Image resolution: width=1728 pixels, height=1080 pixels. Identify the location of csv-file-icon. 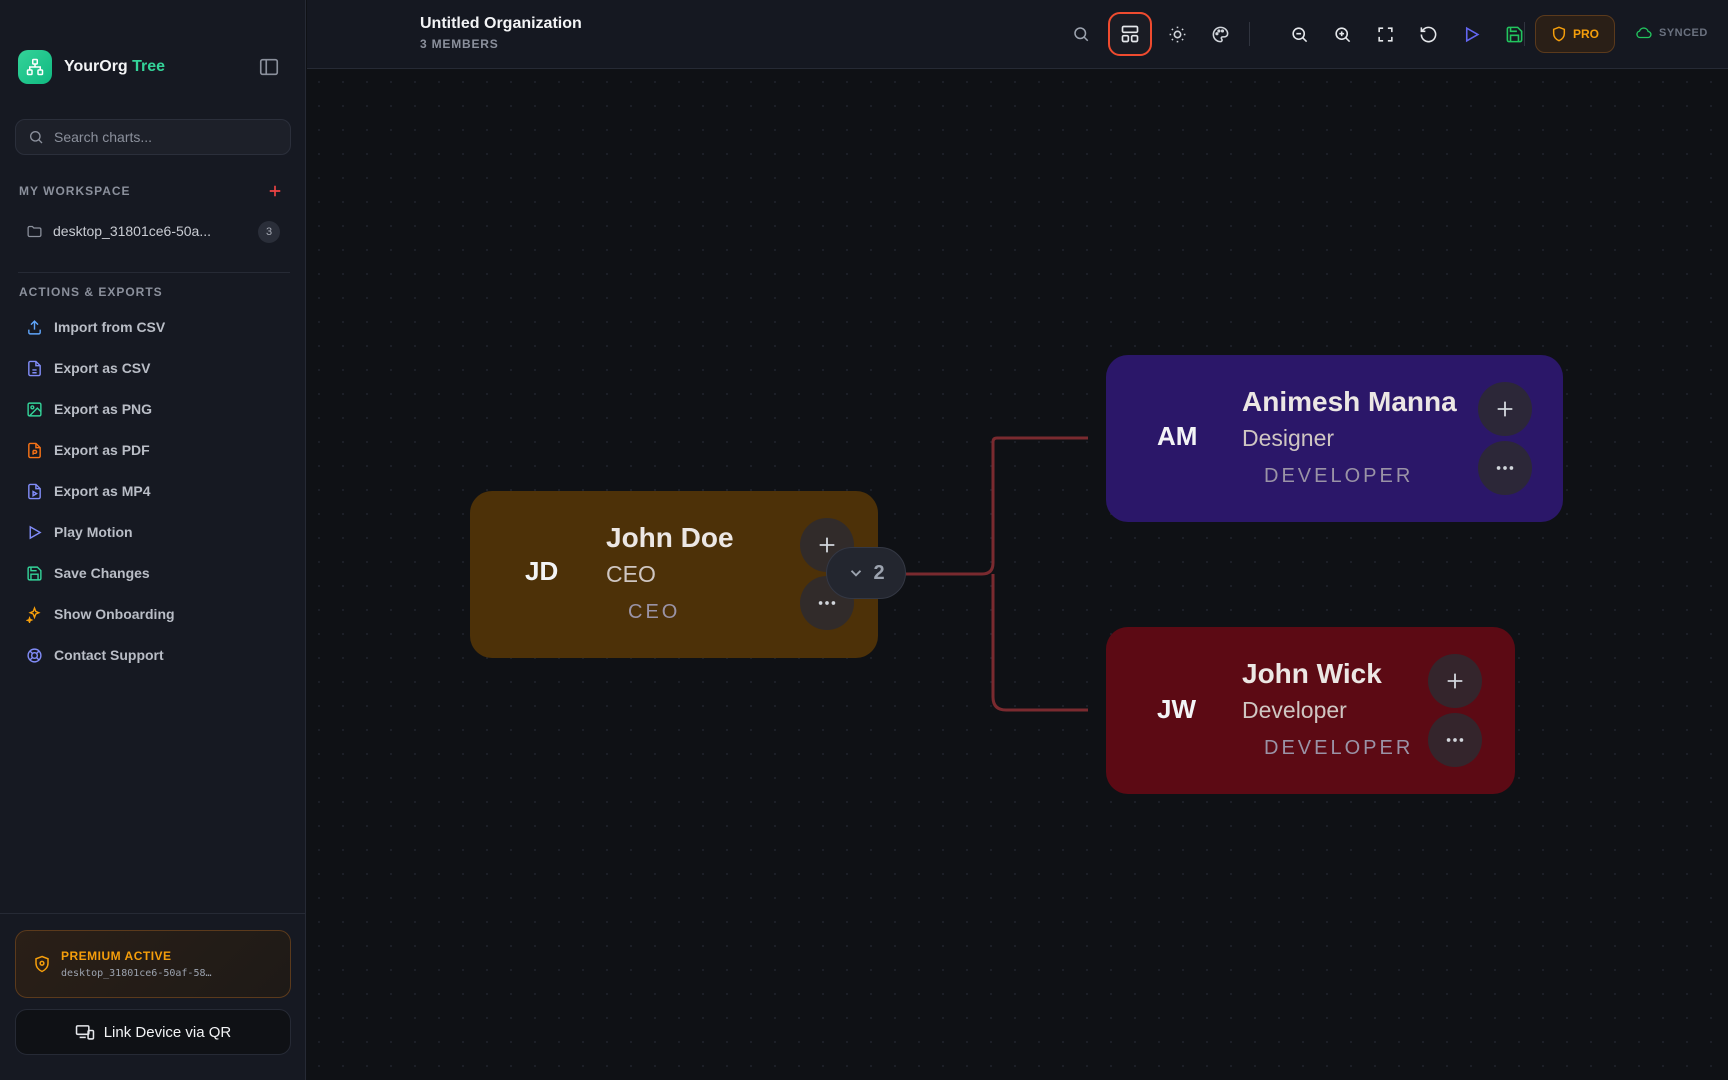
(34, 368).